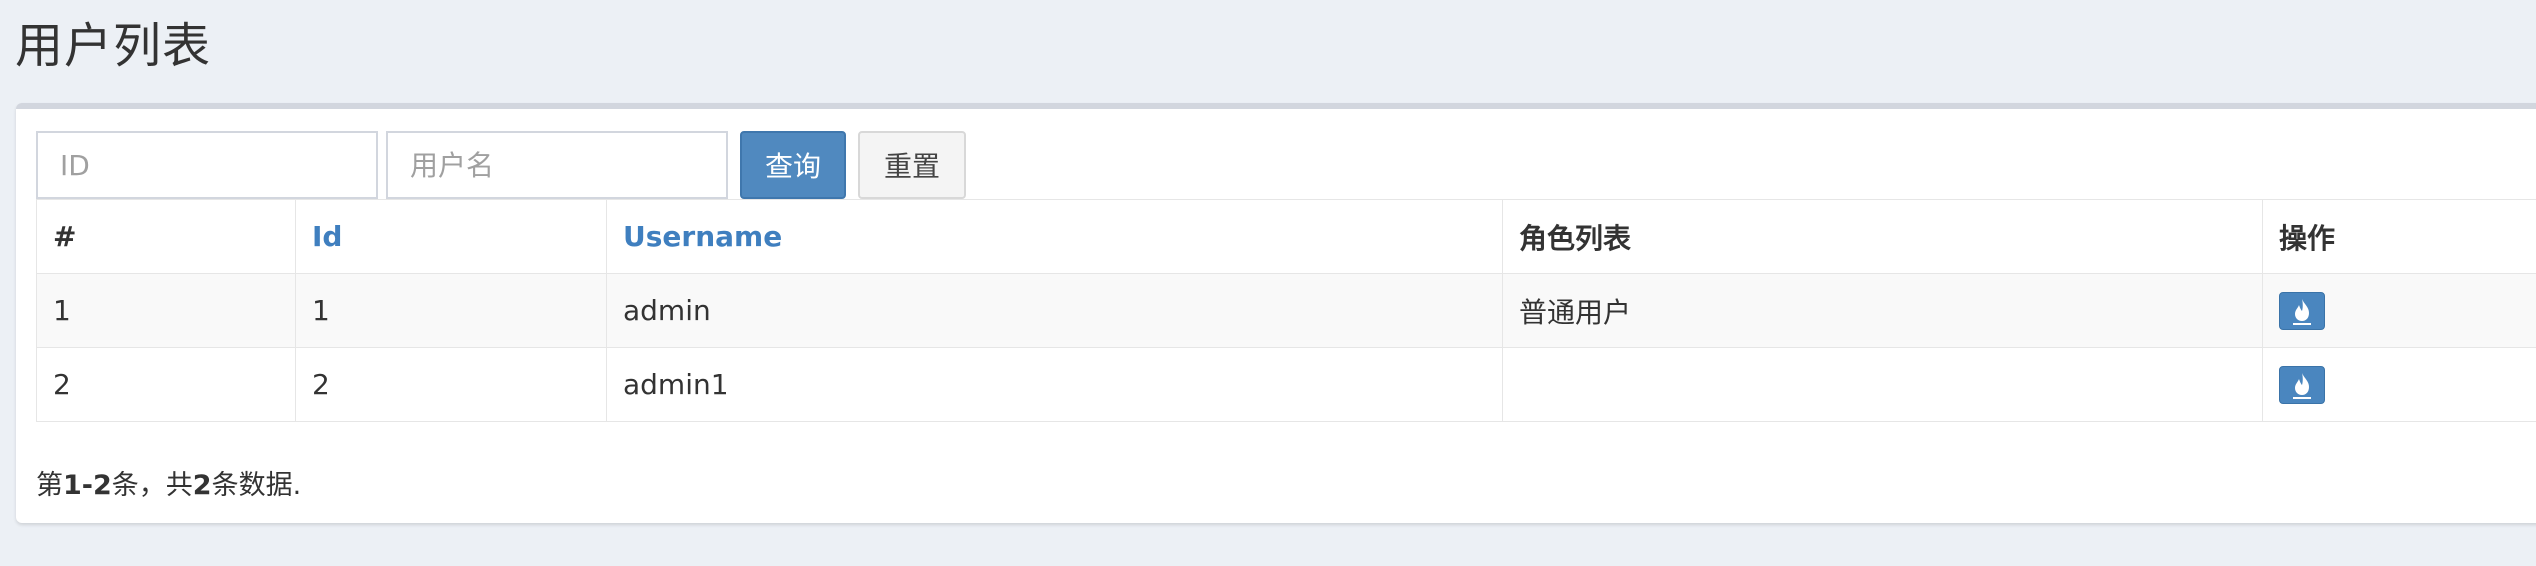 This screenshot has height=566, width=2536. What do you see at coordinates (2399, 236) in the screenshot?
I see `column-header-actions: 操作` at bounding box center [2399, 236].